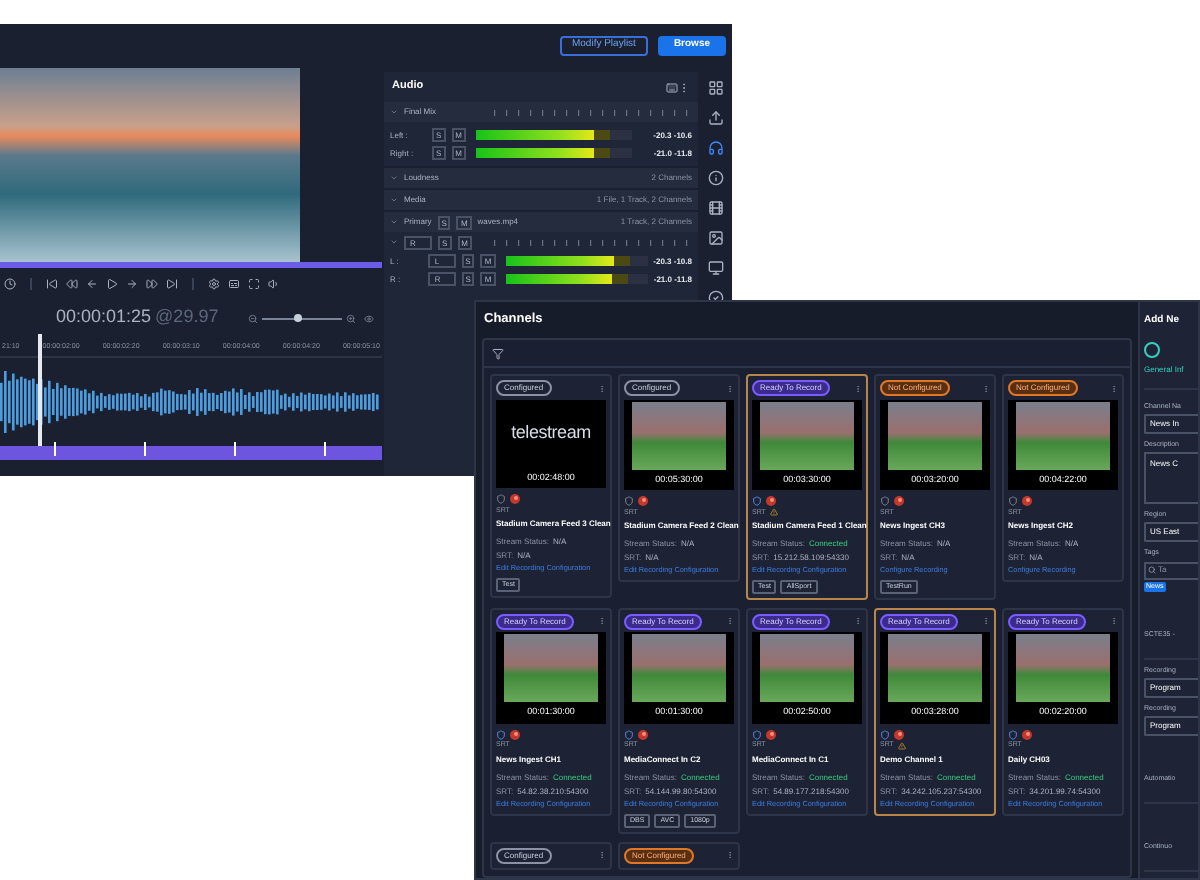 The height and width of the screenshot is (880, 1200). Describe the element at coordinates (672, 87) in the screenshot. I see `keyboard-icon` at that location.